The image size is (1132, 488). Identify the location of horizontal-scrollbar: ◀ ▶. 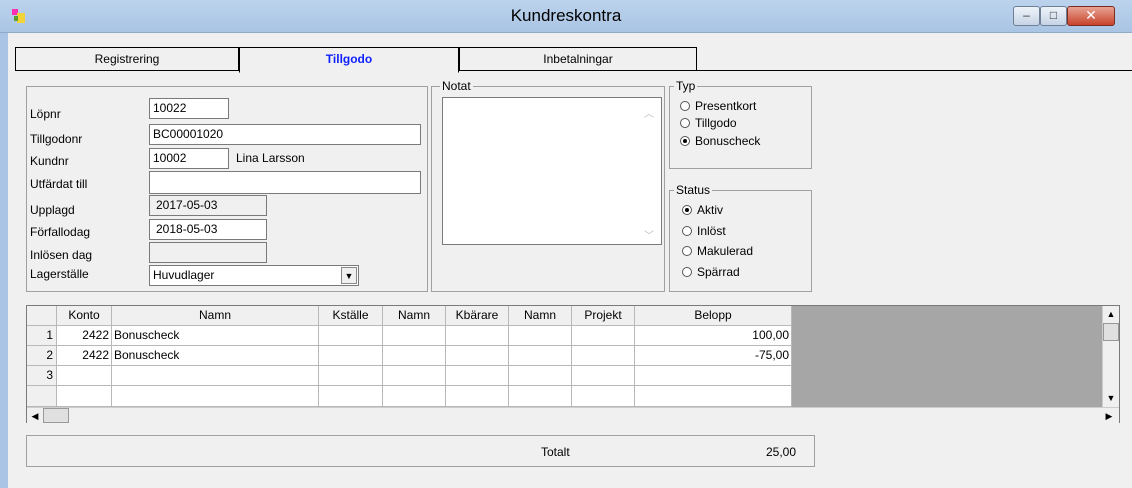
(573, 415).